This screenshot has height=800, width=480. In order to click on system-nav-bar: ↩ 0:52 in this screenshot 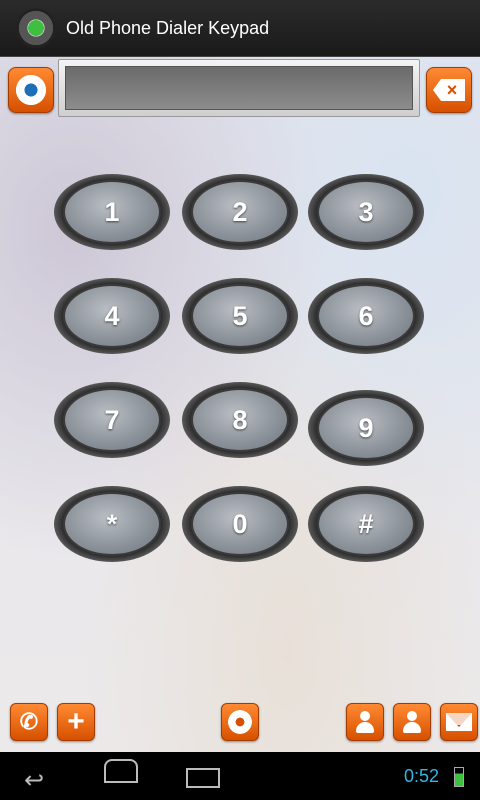, I will do `click(240, 776)`.